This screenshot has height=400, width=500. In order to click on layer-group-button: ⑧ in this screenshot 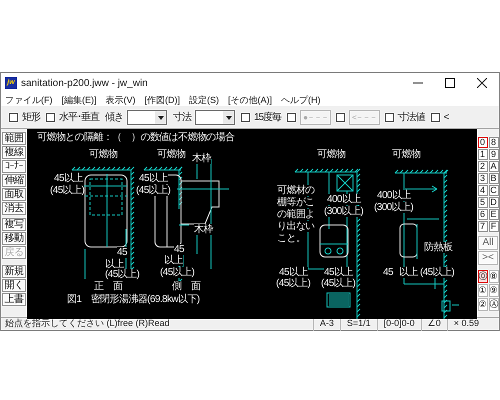, I will do `click(493, 276)`.